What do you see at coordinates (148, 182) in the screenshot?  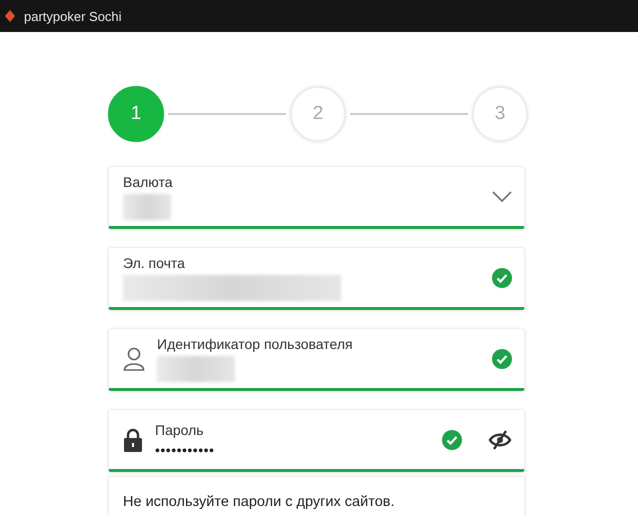 I see `field-label: Валюта` at bounding box center [148, 182].